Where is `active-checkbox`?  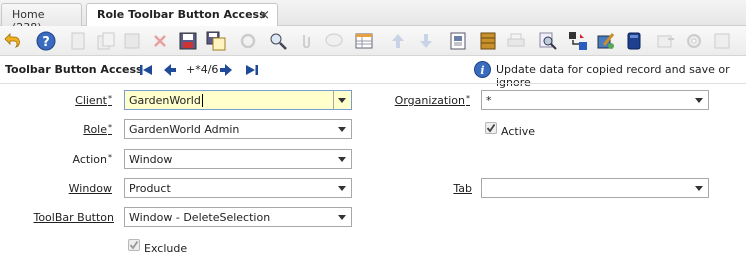 active-checkbox is located at coordinates (491, 128).